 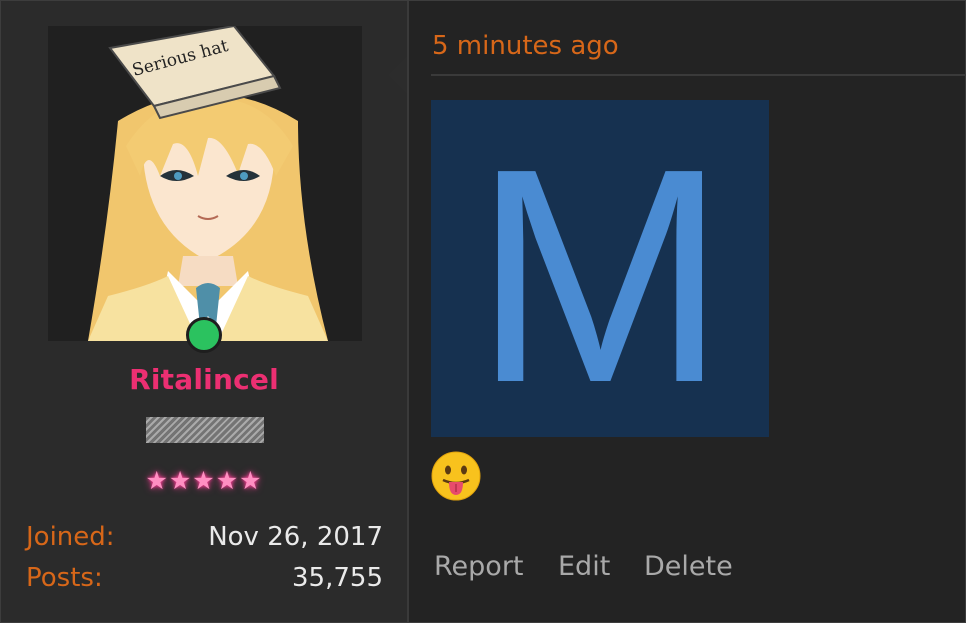 What do you see at coordinates (70, 537) in the screenshot?
I see `joined-label: Joined:` at bounding box center [70, 537].